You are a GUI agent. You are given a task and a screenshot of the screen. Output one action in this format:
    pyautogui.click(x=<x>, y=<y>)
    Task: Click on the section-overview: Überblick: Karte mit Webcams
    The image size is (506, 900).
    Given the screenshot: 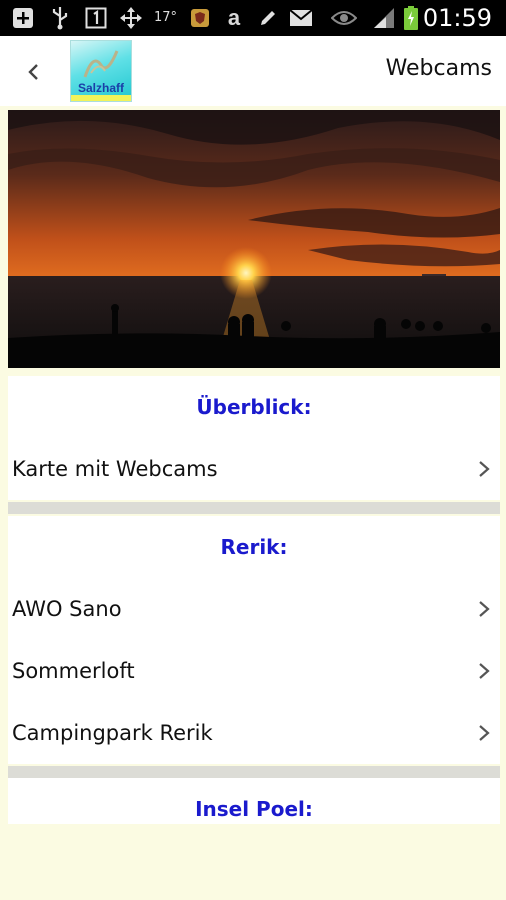 What is the action you would take?
    pyautogui.click(x=254, y=438)
    